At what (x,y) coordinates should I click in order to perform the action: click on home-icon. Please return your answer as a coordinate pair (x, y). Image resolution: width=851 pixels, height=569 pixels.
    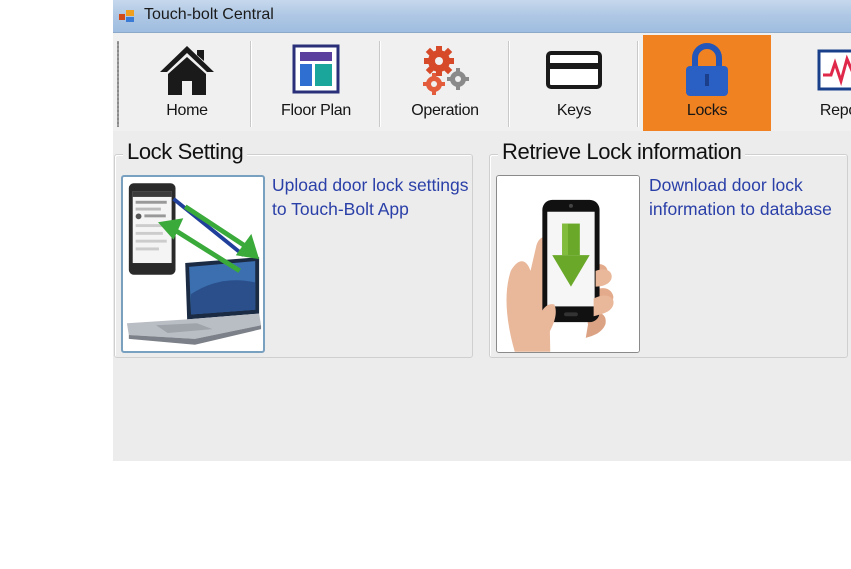
    Looking at the image, I should click on (187, 70).